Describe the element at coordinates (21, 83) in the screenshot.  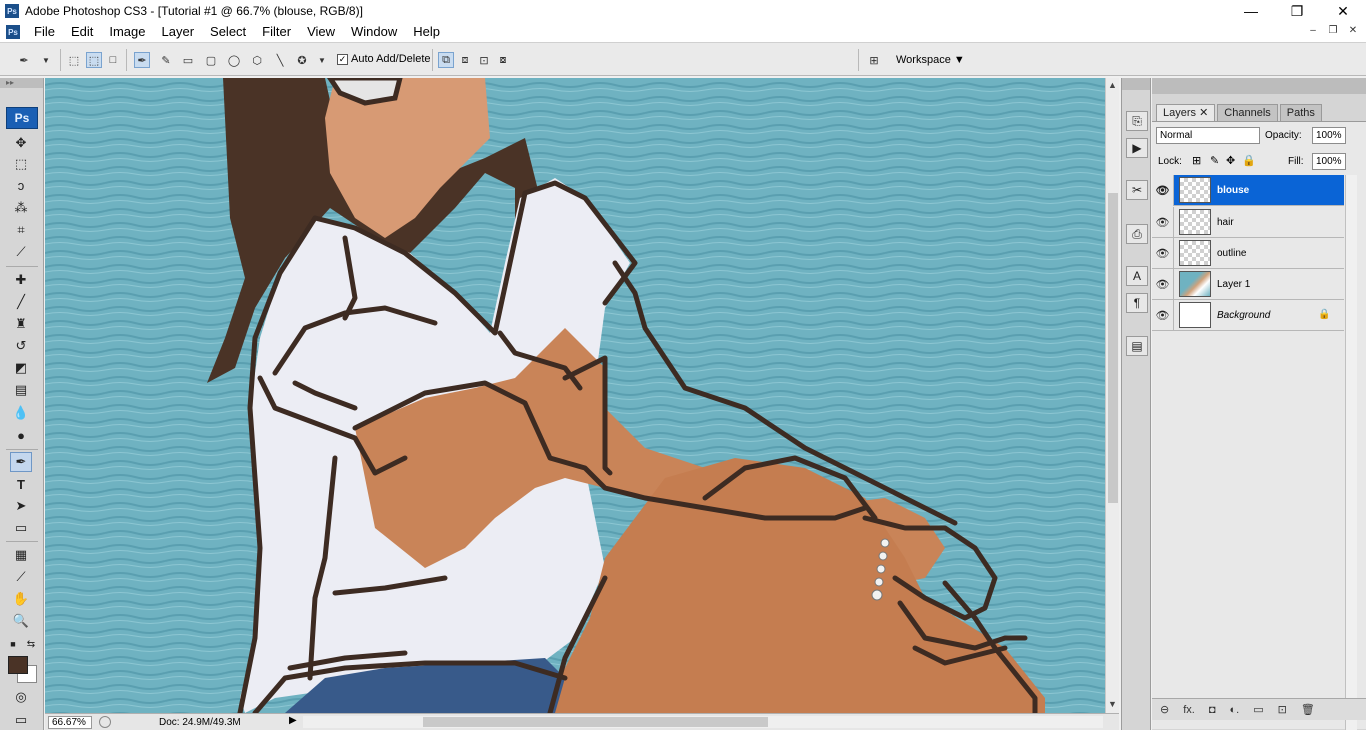
I see `toolbox-grip: ▸▸` at that location.